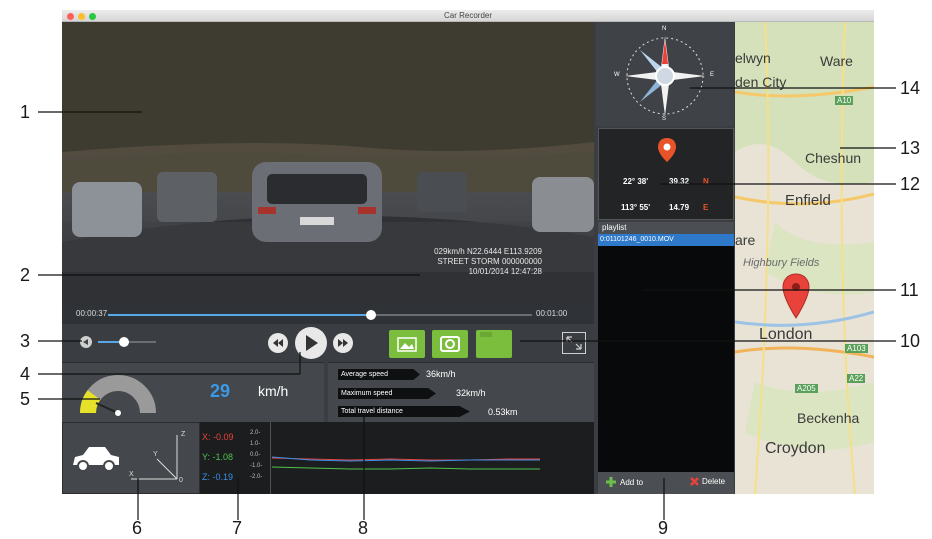 The width and height of the screenshot is (932, 539). I want to click on callout-4: 4, so click(25, 374).